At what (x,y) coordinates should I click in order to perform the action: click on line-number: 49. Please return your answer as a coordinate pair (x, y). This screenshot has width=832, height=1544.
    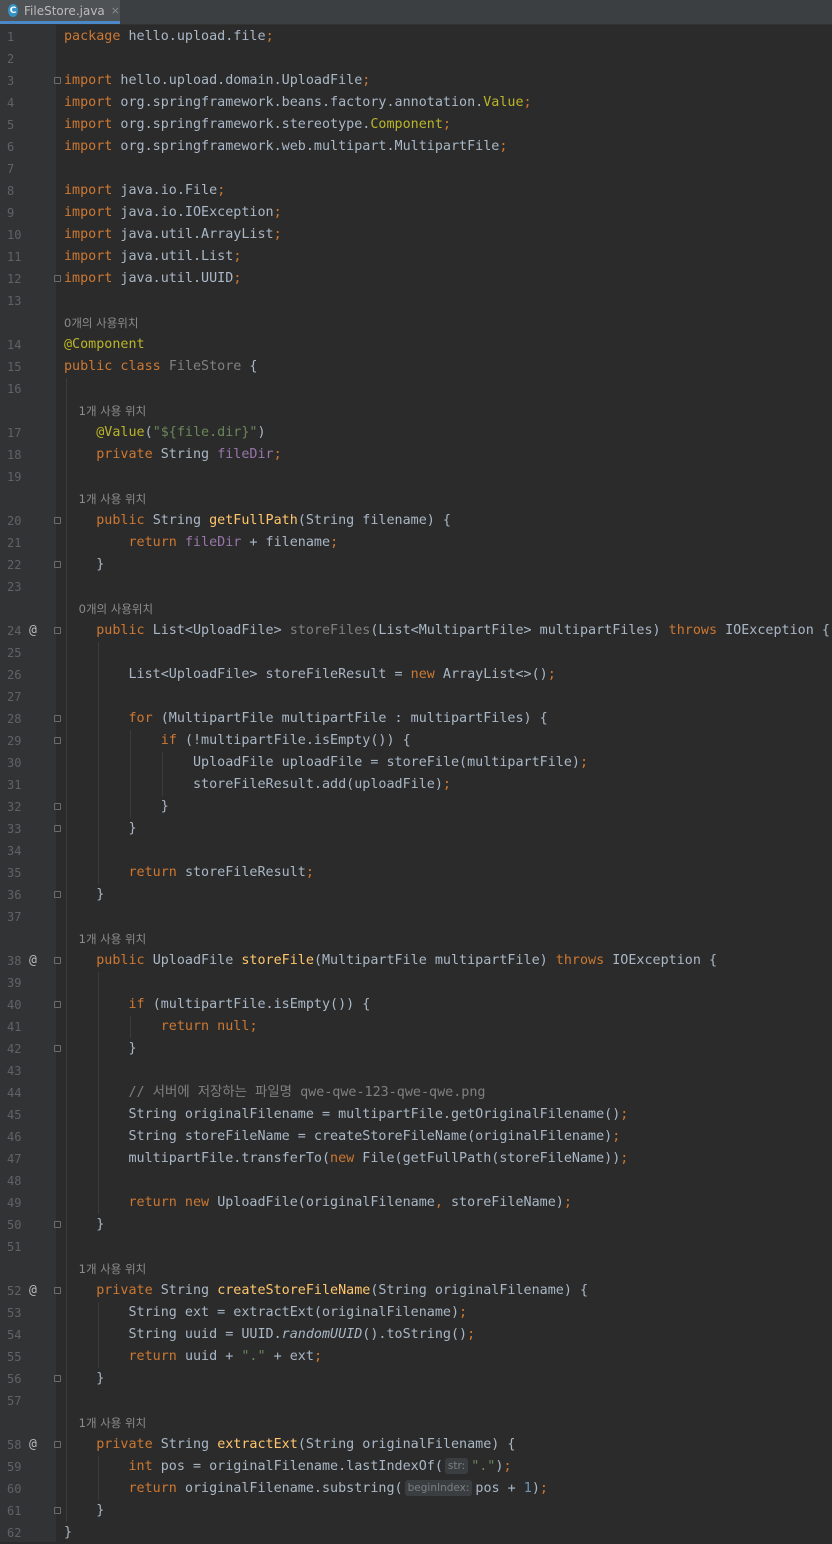
    Looking at the image, I should click on (14, 1203).